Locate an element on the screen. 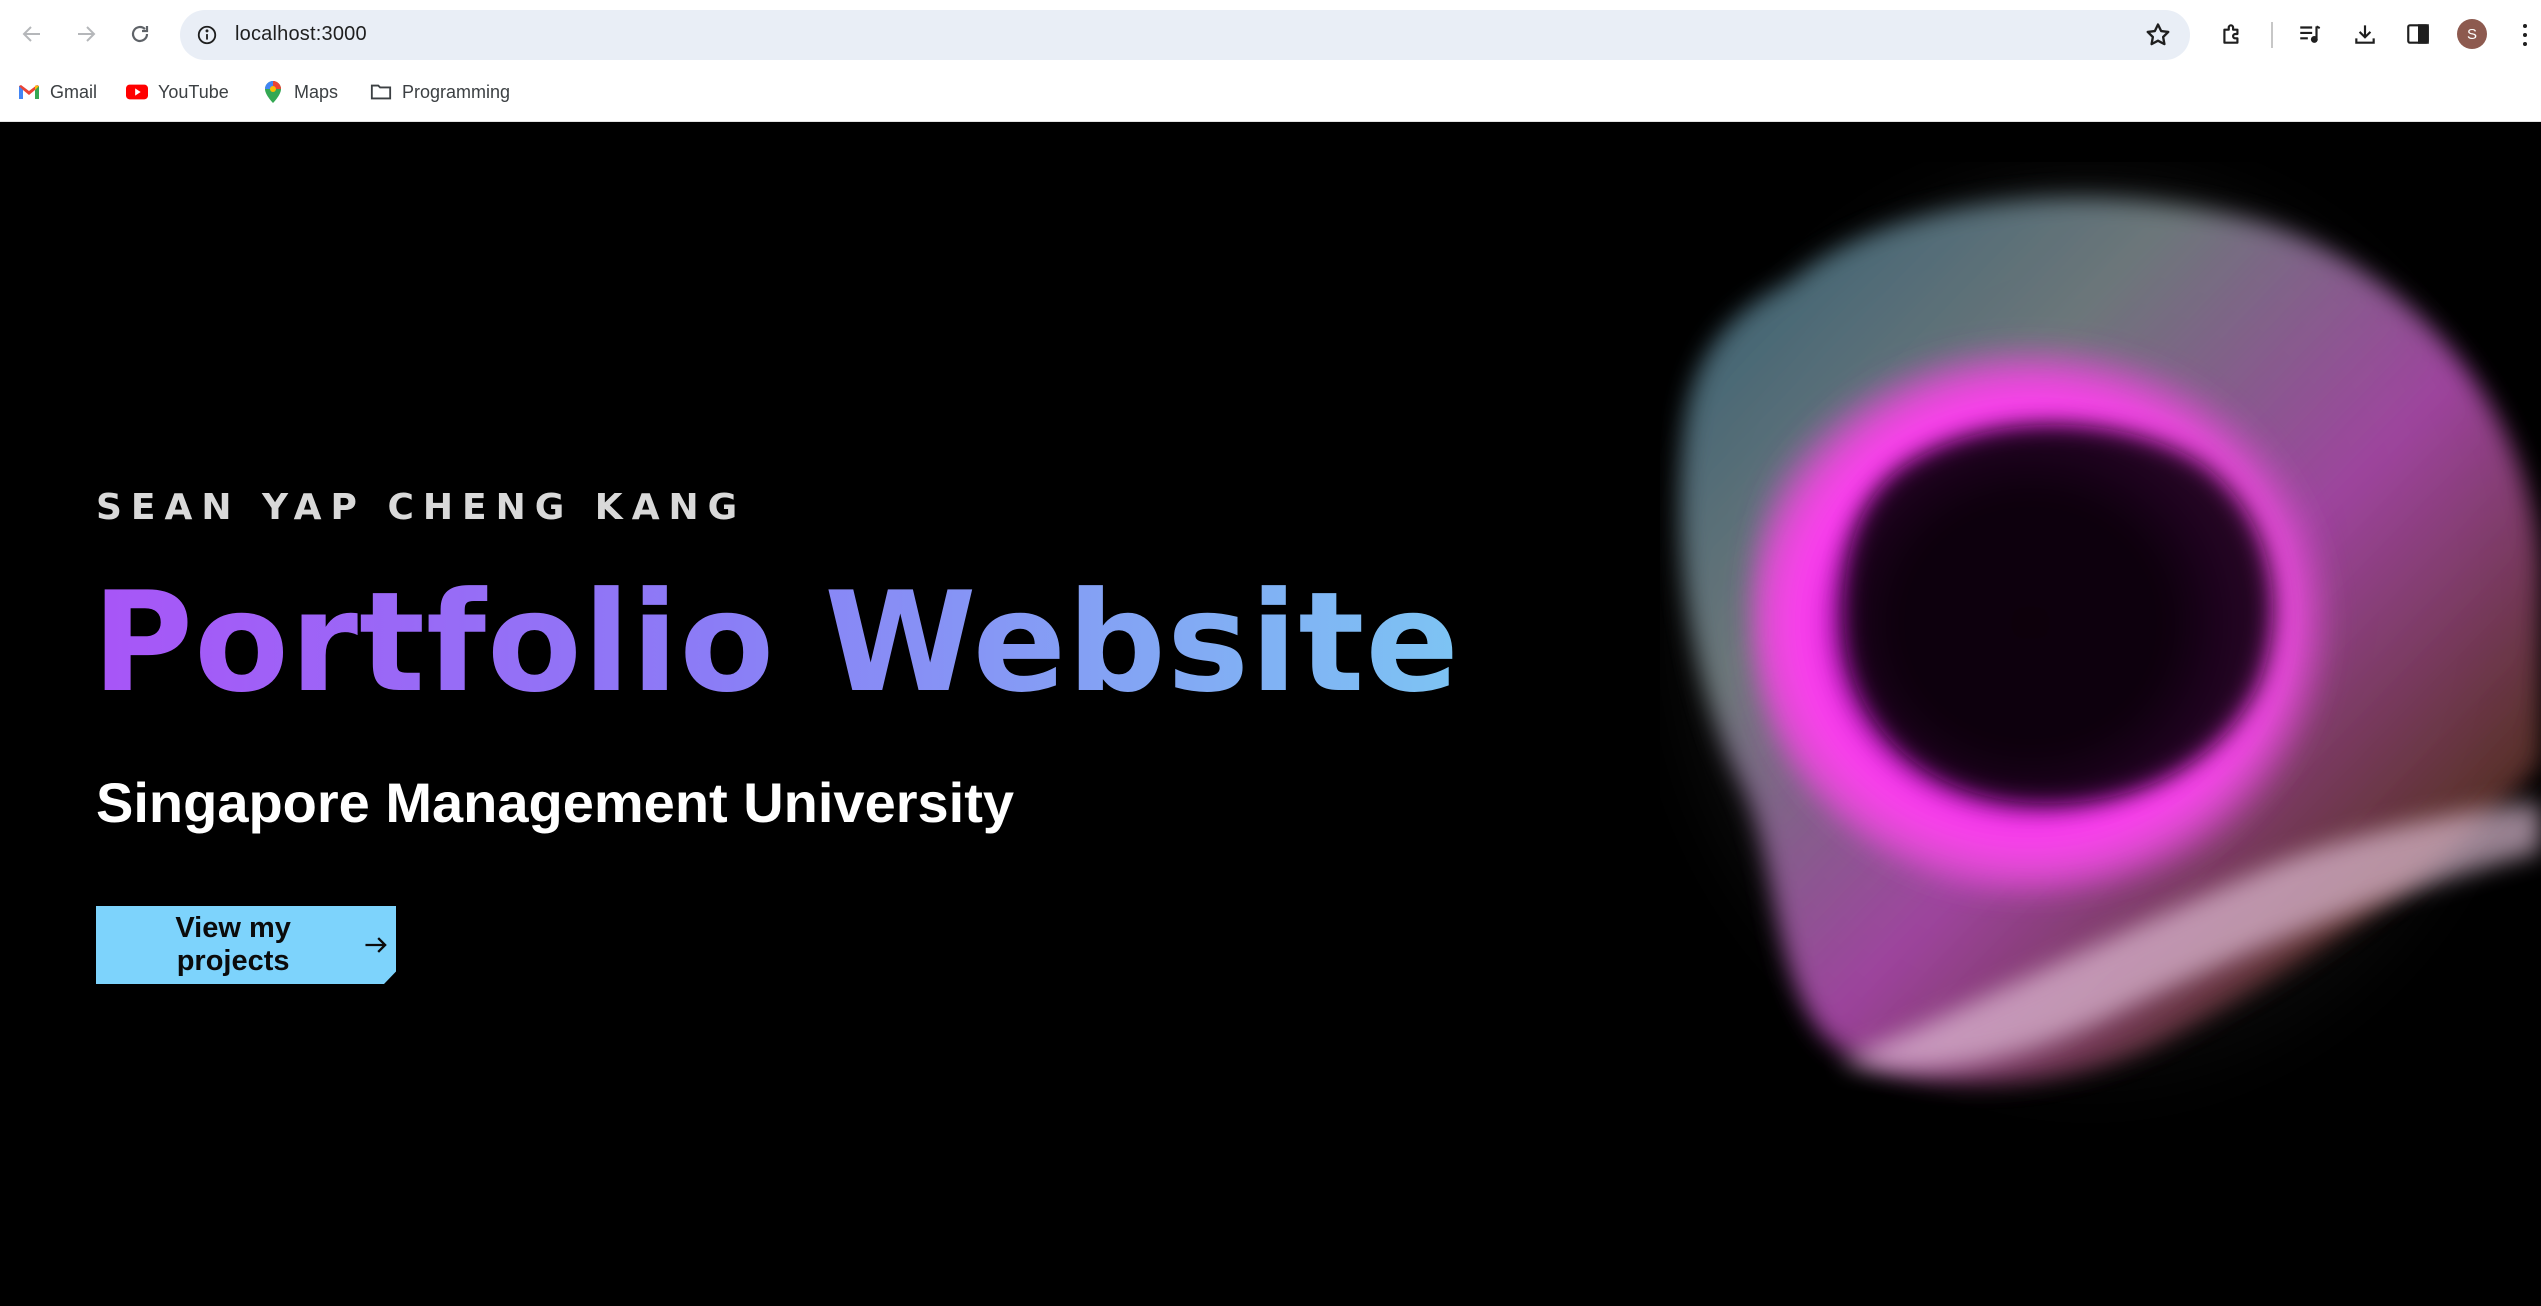  view-projects-button: View my projects is located at coordinates (246, 945).